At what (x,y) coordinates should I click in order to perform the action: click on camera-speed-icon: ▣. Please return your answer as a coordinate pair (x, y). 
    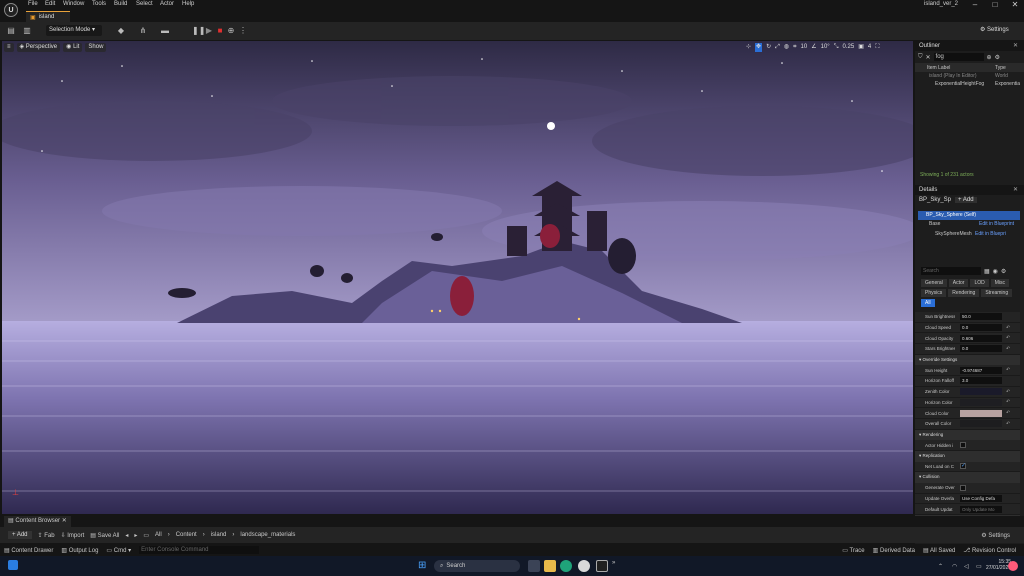
    Looking at the image, I should click on (861, 47).